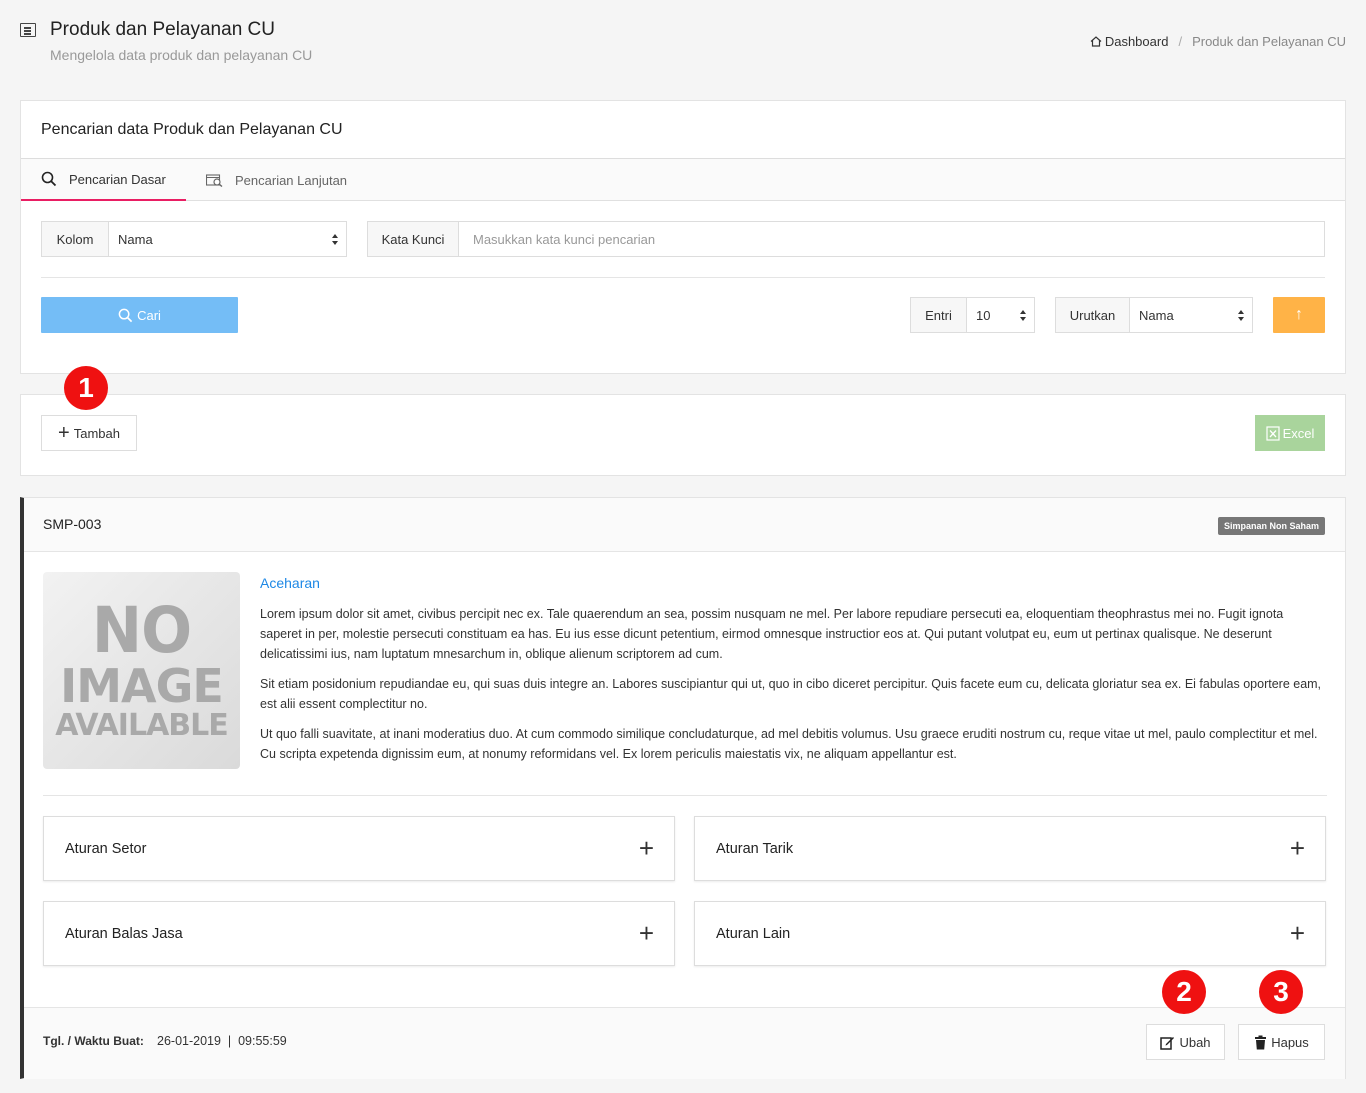  I want to click on annotation-marker-1: 1, so click(86, 388).